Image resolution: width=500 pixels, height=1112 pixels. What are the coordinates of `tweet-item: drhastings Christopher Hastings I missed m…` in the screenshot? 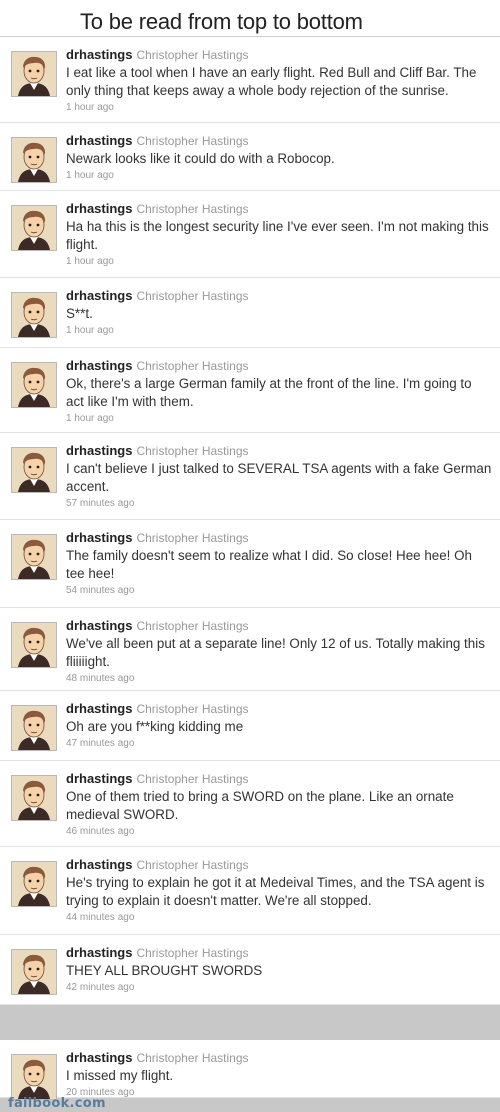 It's located at (250, 1070).